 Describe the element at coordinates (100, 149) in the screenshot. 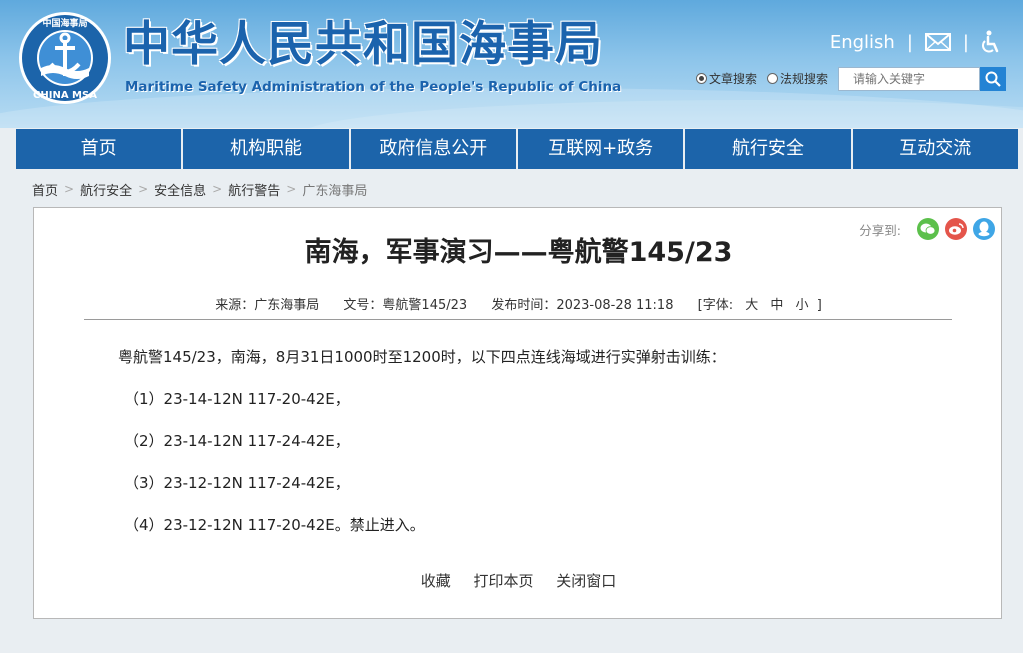

I see `nav-item-home: 首页` at that location.